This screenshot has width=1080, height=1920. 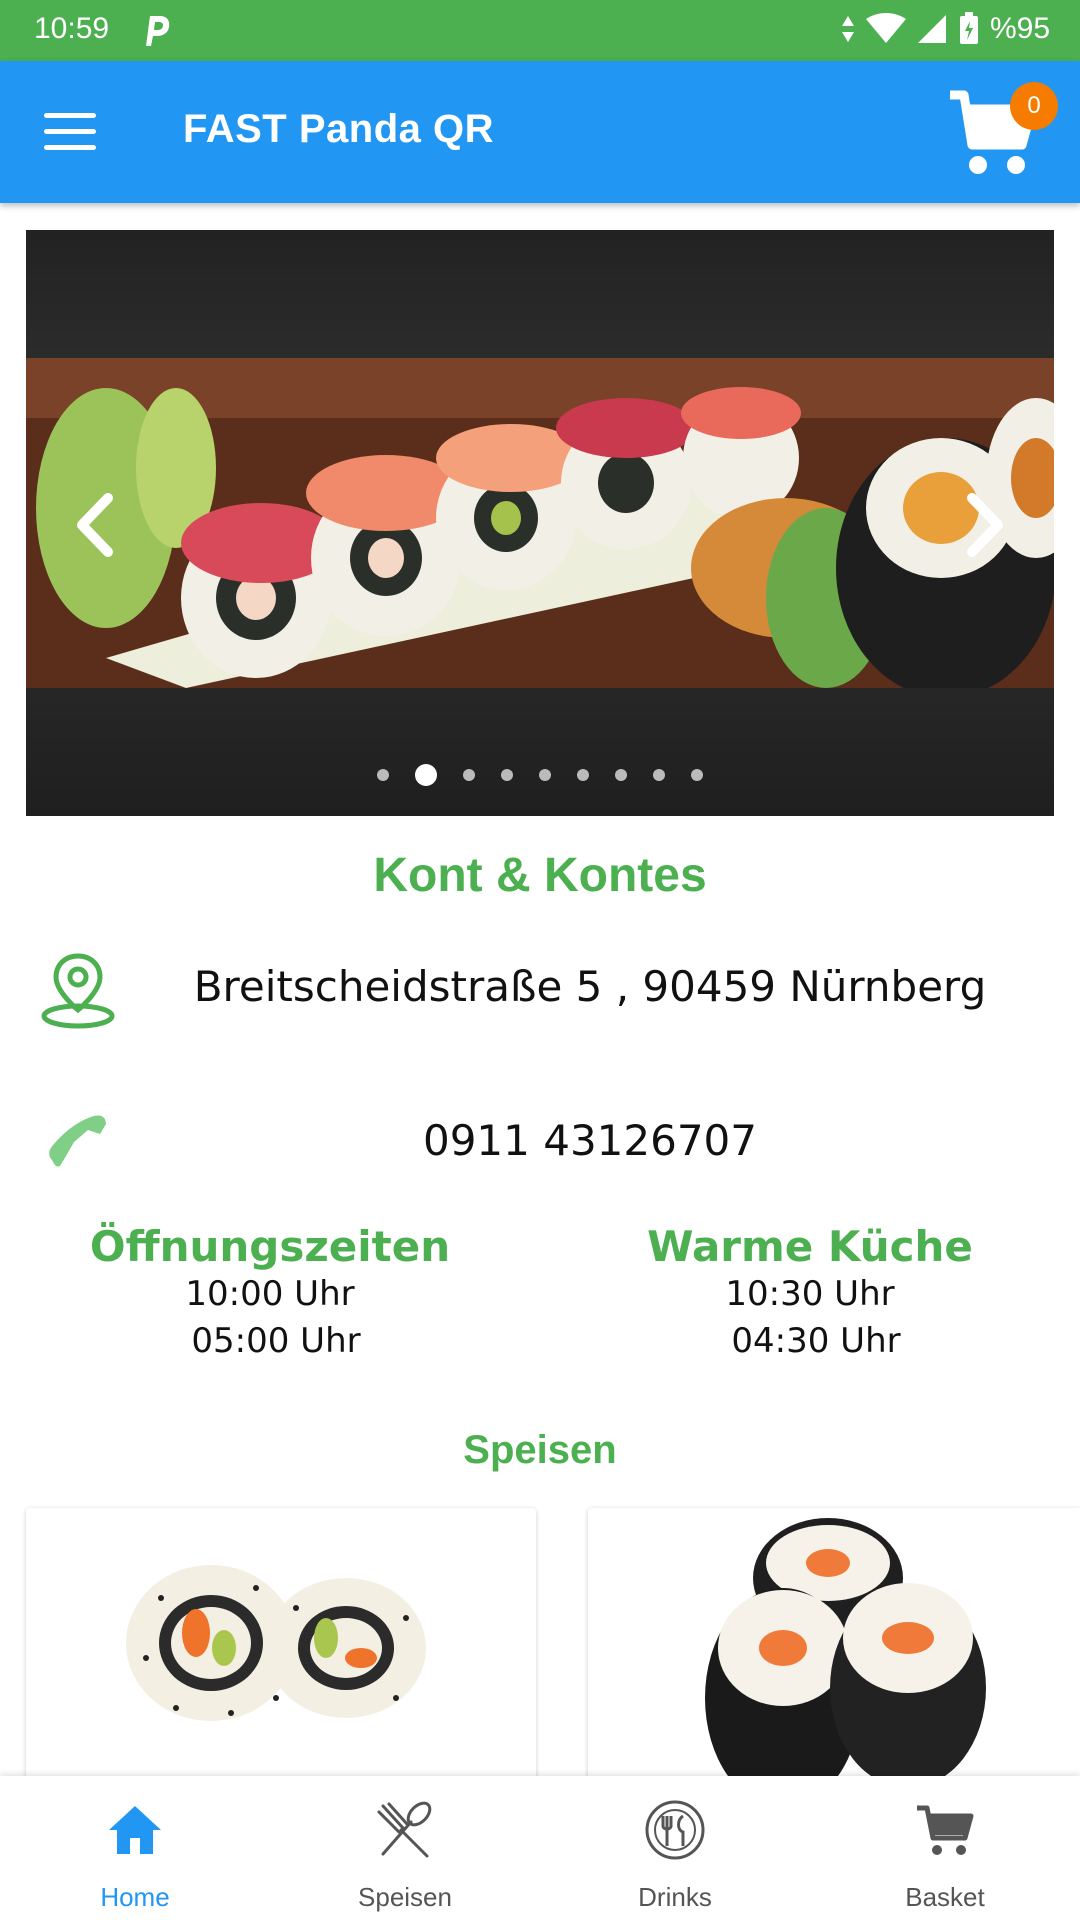 I want to click on restaurant-address: Breitscheidstraße 5 , 90459 Nürnberg, so click(x=590, y=986).